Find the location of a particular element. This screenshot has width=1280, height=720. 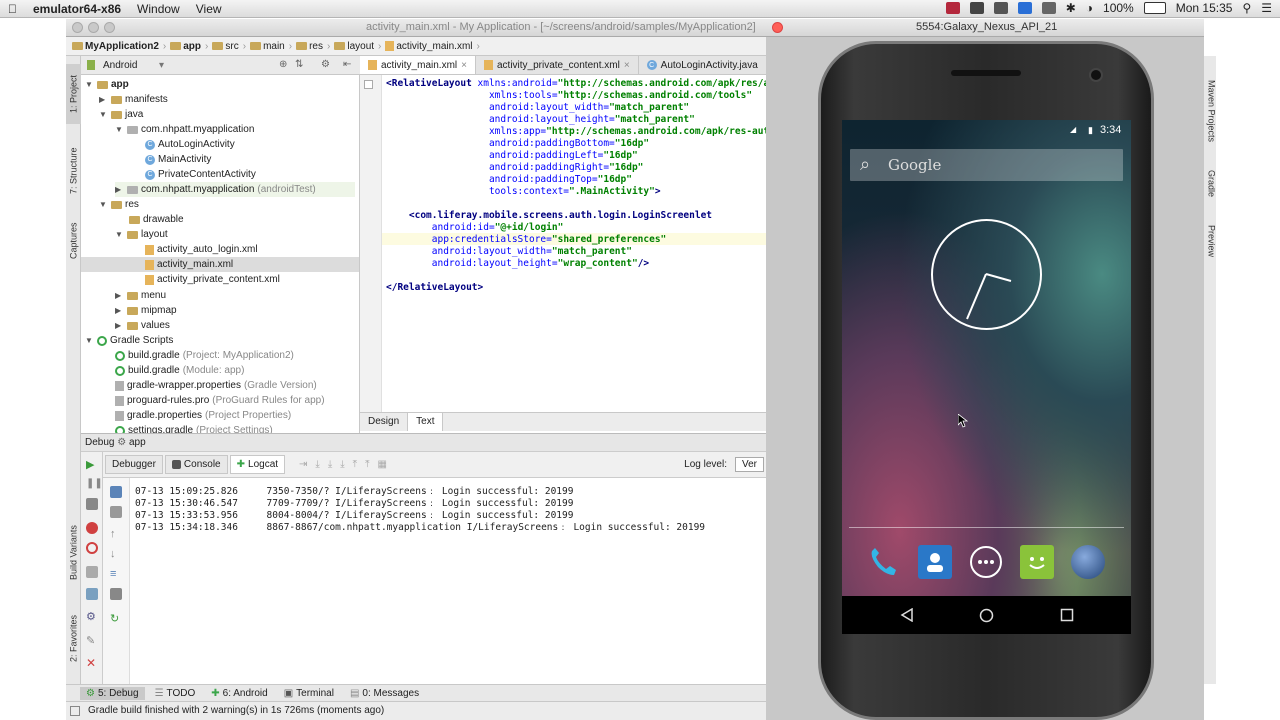

tab-gradle: Gradle is located at coordinates (1211, 184).